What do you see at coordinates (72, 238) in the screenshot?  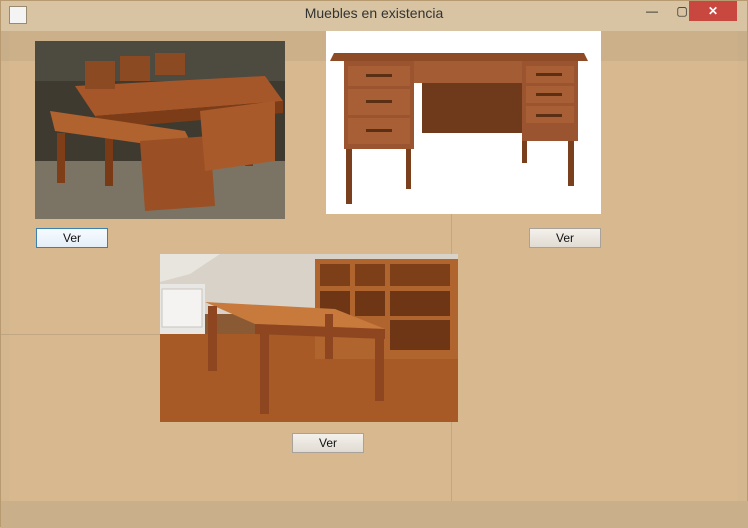 I see `view-dining-table-button: Ver` at bounding box center [72, 238].